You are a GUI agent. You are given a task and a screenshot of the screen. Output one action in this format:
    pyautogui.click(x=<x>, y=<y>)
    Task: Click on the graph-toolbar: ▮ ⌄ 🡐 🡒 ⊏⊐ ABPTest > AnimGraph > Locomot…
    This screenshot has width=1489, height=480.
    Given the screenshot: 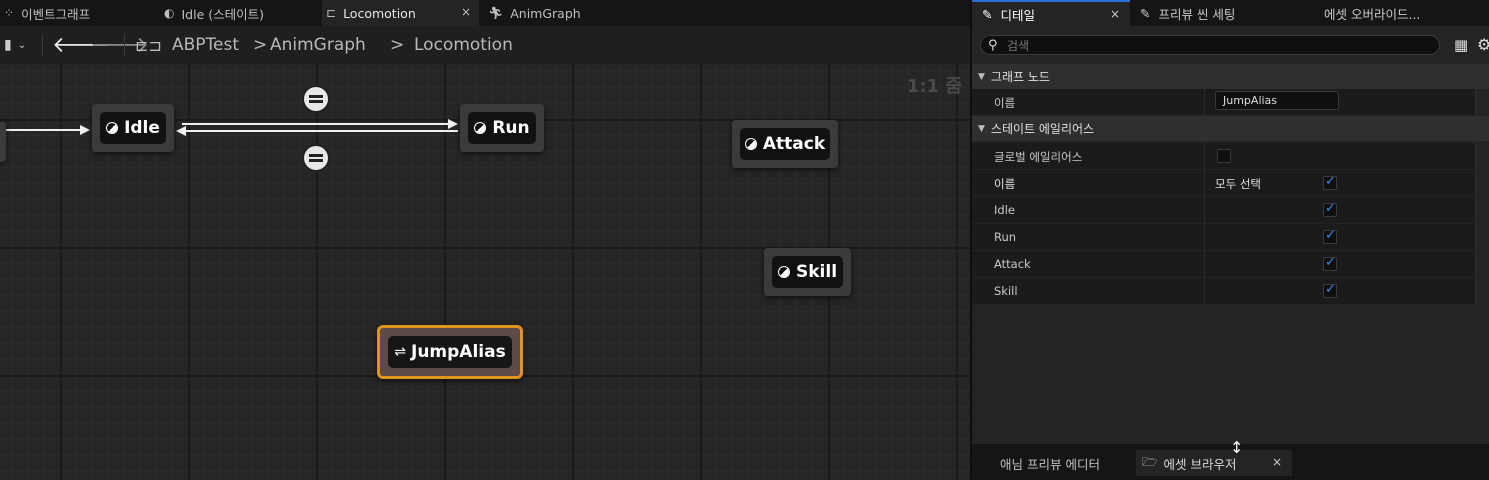 What is the action you would take?
    pyautogui.click(x=485, y=45)
    